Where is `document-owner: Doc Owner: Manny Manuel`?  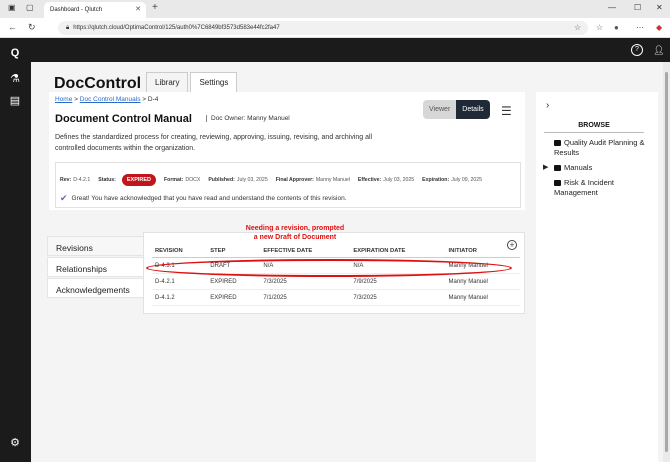
document-owner: Doc Owner: Manny Manuel is located at coordinates (248, 118).